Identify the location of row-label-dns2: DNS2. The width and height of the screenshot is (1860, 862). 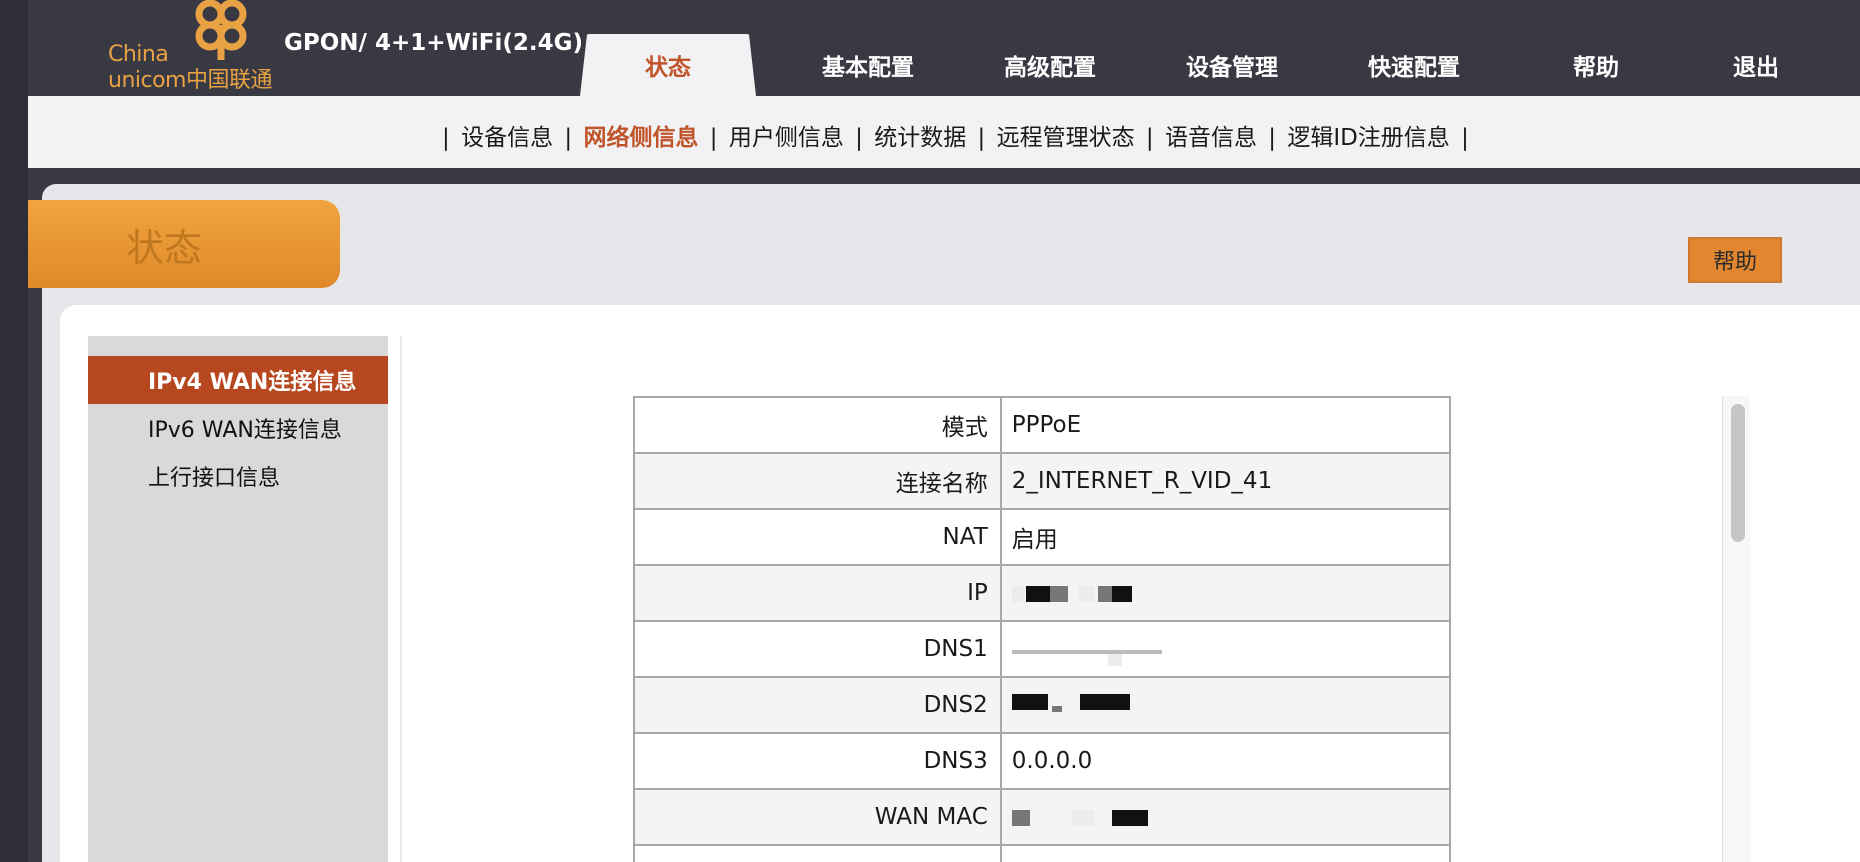
(817, 705).